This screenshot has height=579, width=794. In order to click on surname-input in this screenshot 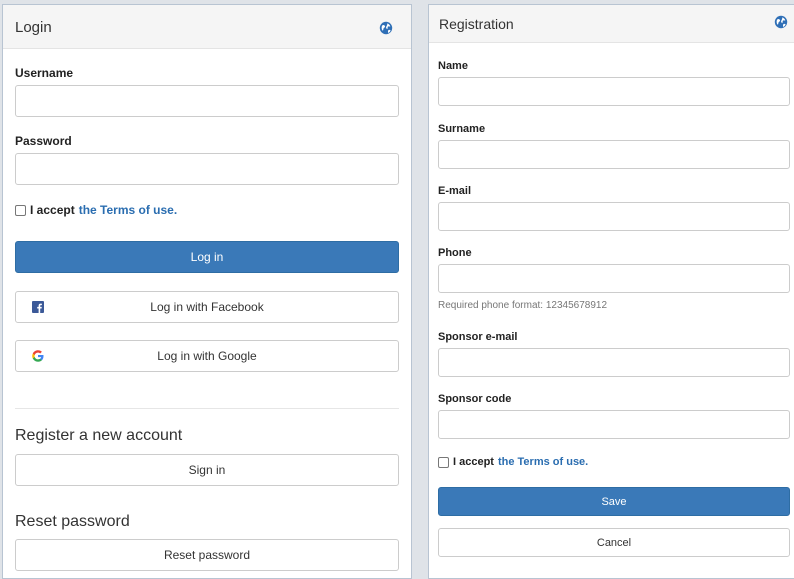, I will do `click(614, 154)`.